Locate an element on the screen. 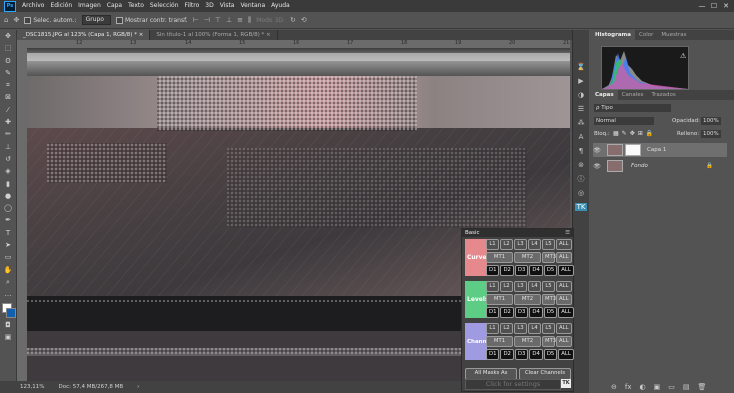 This screenshot has width=734, height=393. history-icon: ⌛ is located at coordinates (581, 67).